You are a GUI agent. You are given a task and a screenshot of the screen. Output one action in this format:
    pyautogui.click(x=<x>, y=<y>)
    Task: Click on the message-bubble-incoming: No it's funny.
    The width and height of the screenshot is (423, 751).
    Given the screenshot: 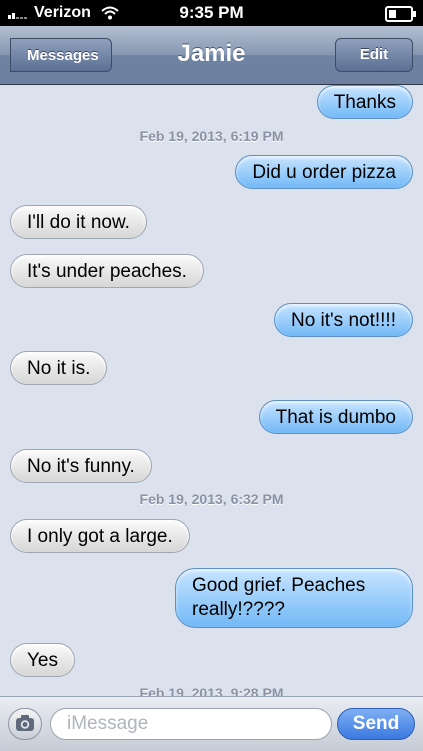 What is the action you would take?
    pyautogui.click(x=81, y=466)
    